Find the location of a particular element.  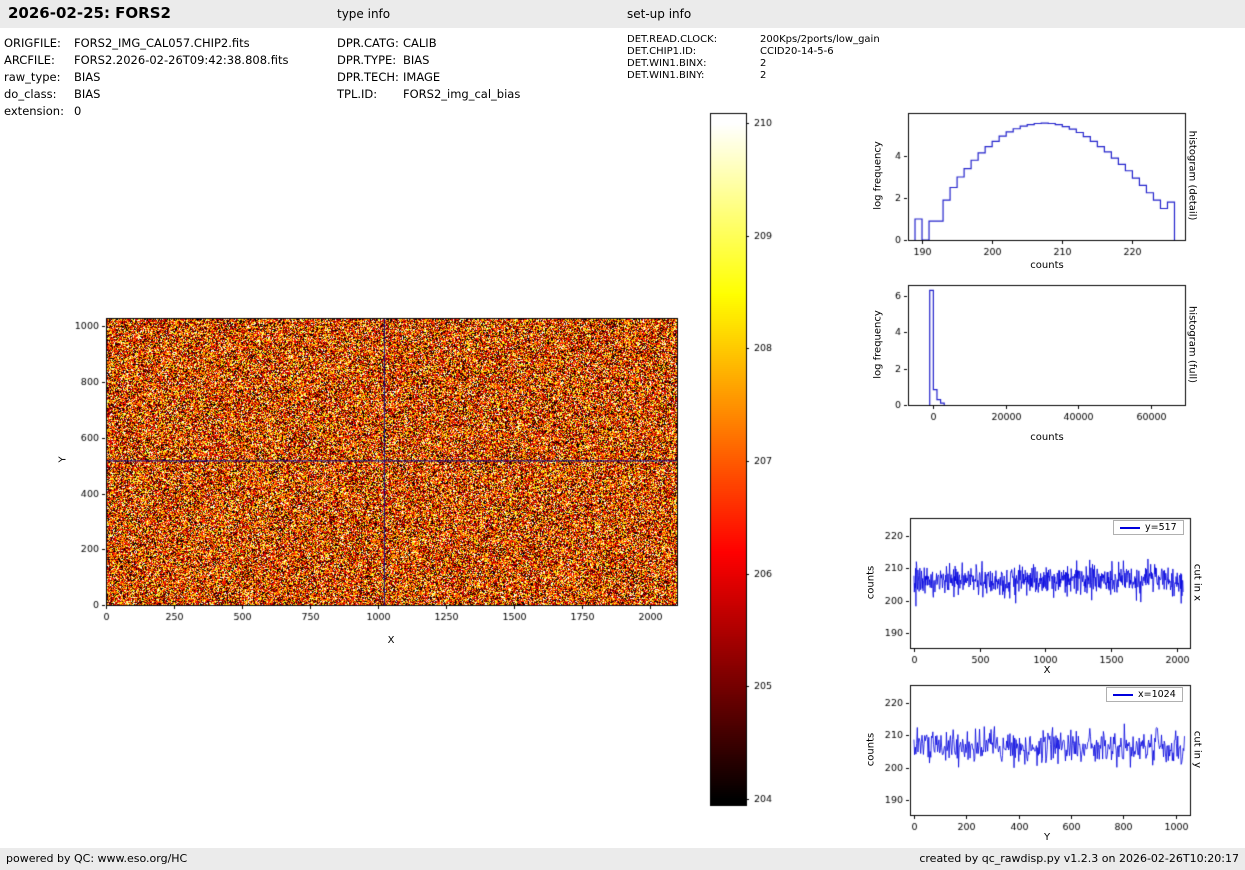

type-info-row: DPR.CATG: CALIB is located at coordinates (387, 43).